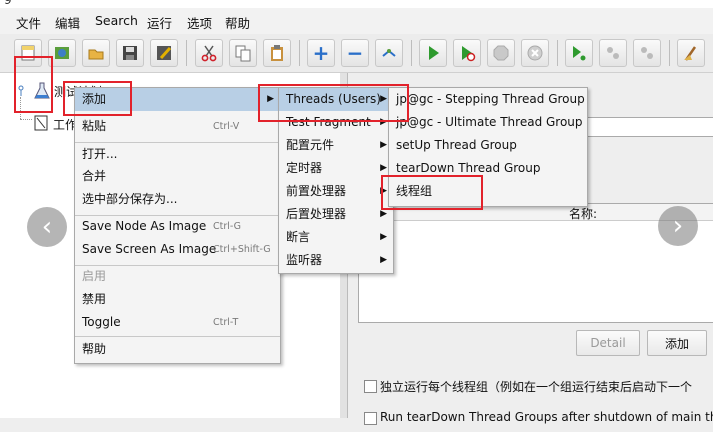  What do you see at coordinates (226, 322) in the screenshot?
I see `menu-item-shortcut: Ctrl-T` at bounding box center [226, 322].